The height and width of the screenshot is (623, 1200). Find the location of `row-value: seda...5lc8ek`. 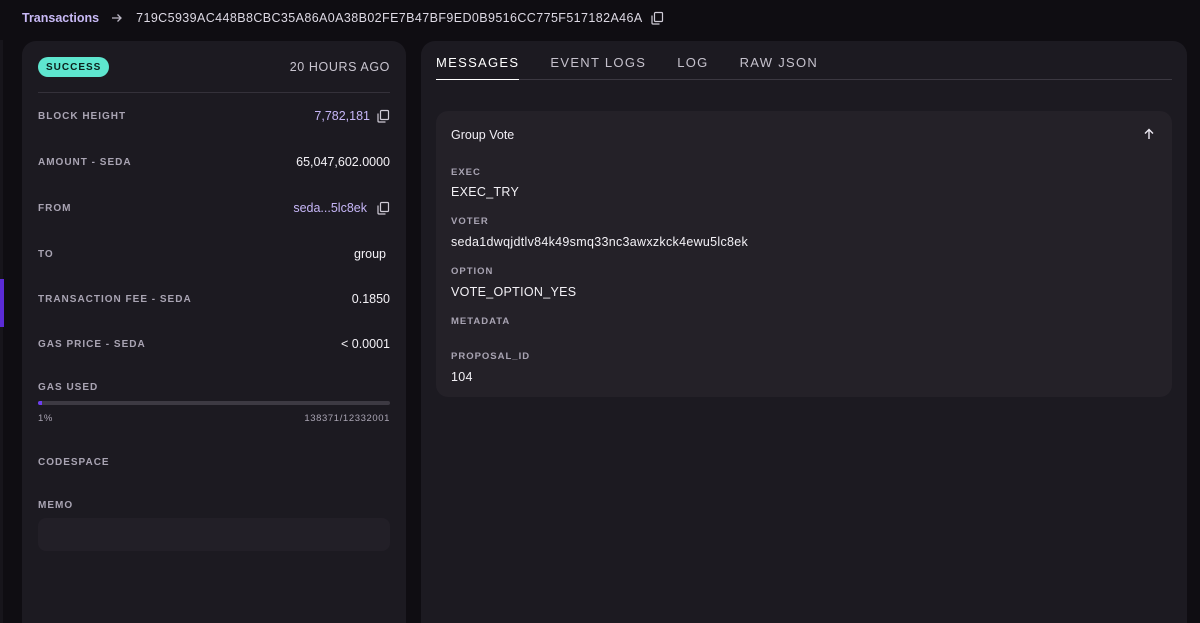

row-value: seda...5lc8ek is located at coordinates (341, 208).